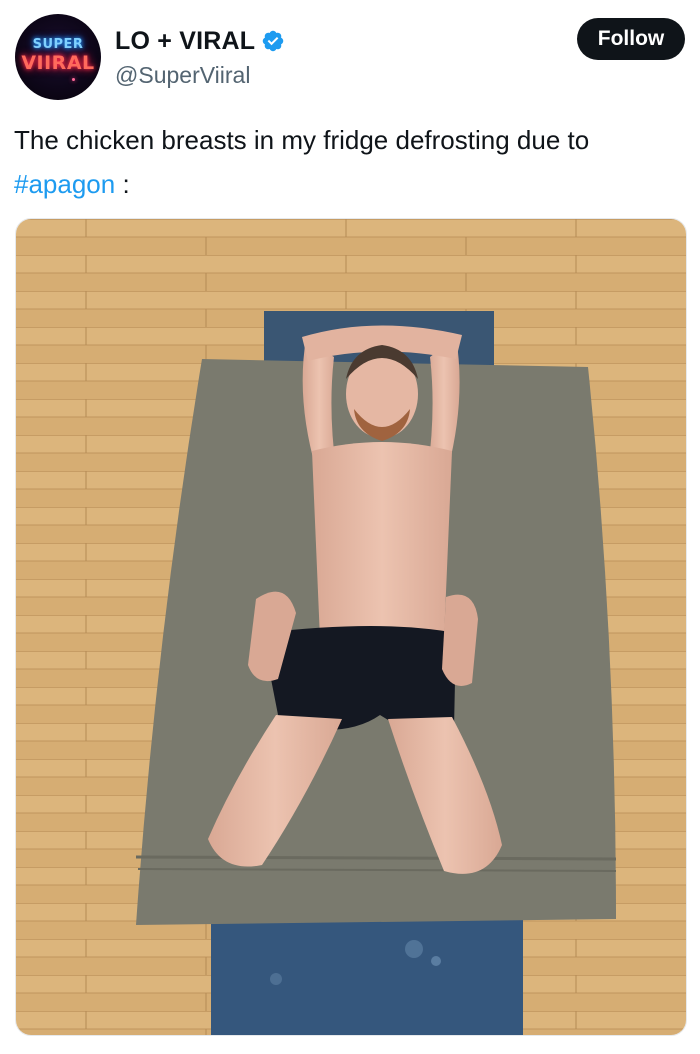  I want to click on display-name-row: LO + VIRAL, so click(200, 41).